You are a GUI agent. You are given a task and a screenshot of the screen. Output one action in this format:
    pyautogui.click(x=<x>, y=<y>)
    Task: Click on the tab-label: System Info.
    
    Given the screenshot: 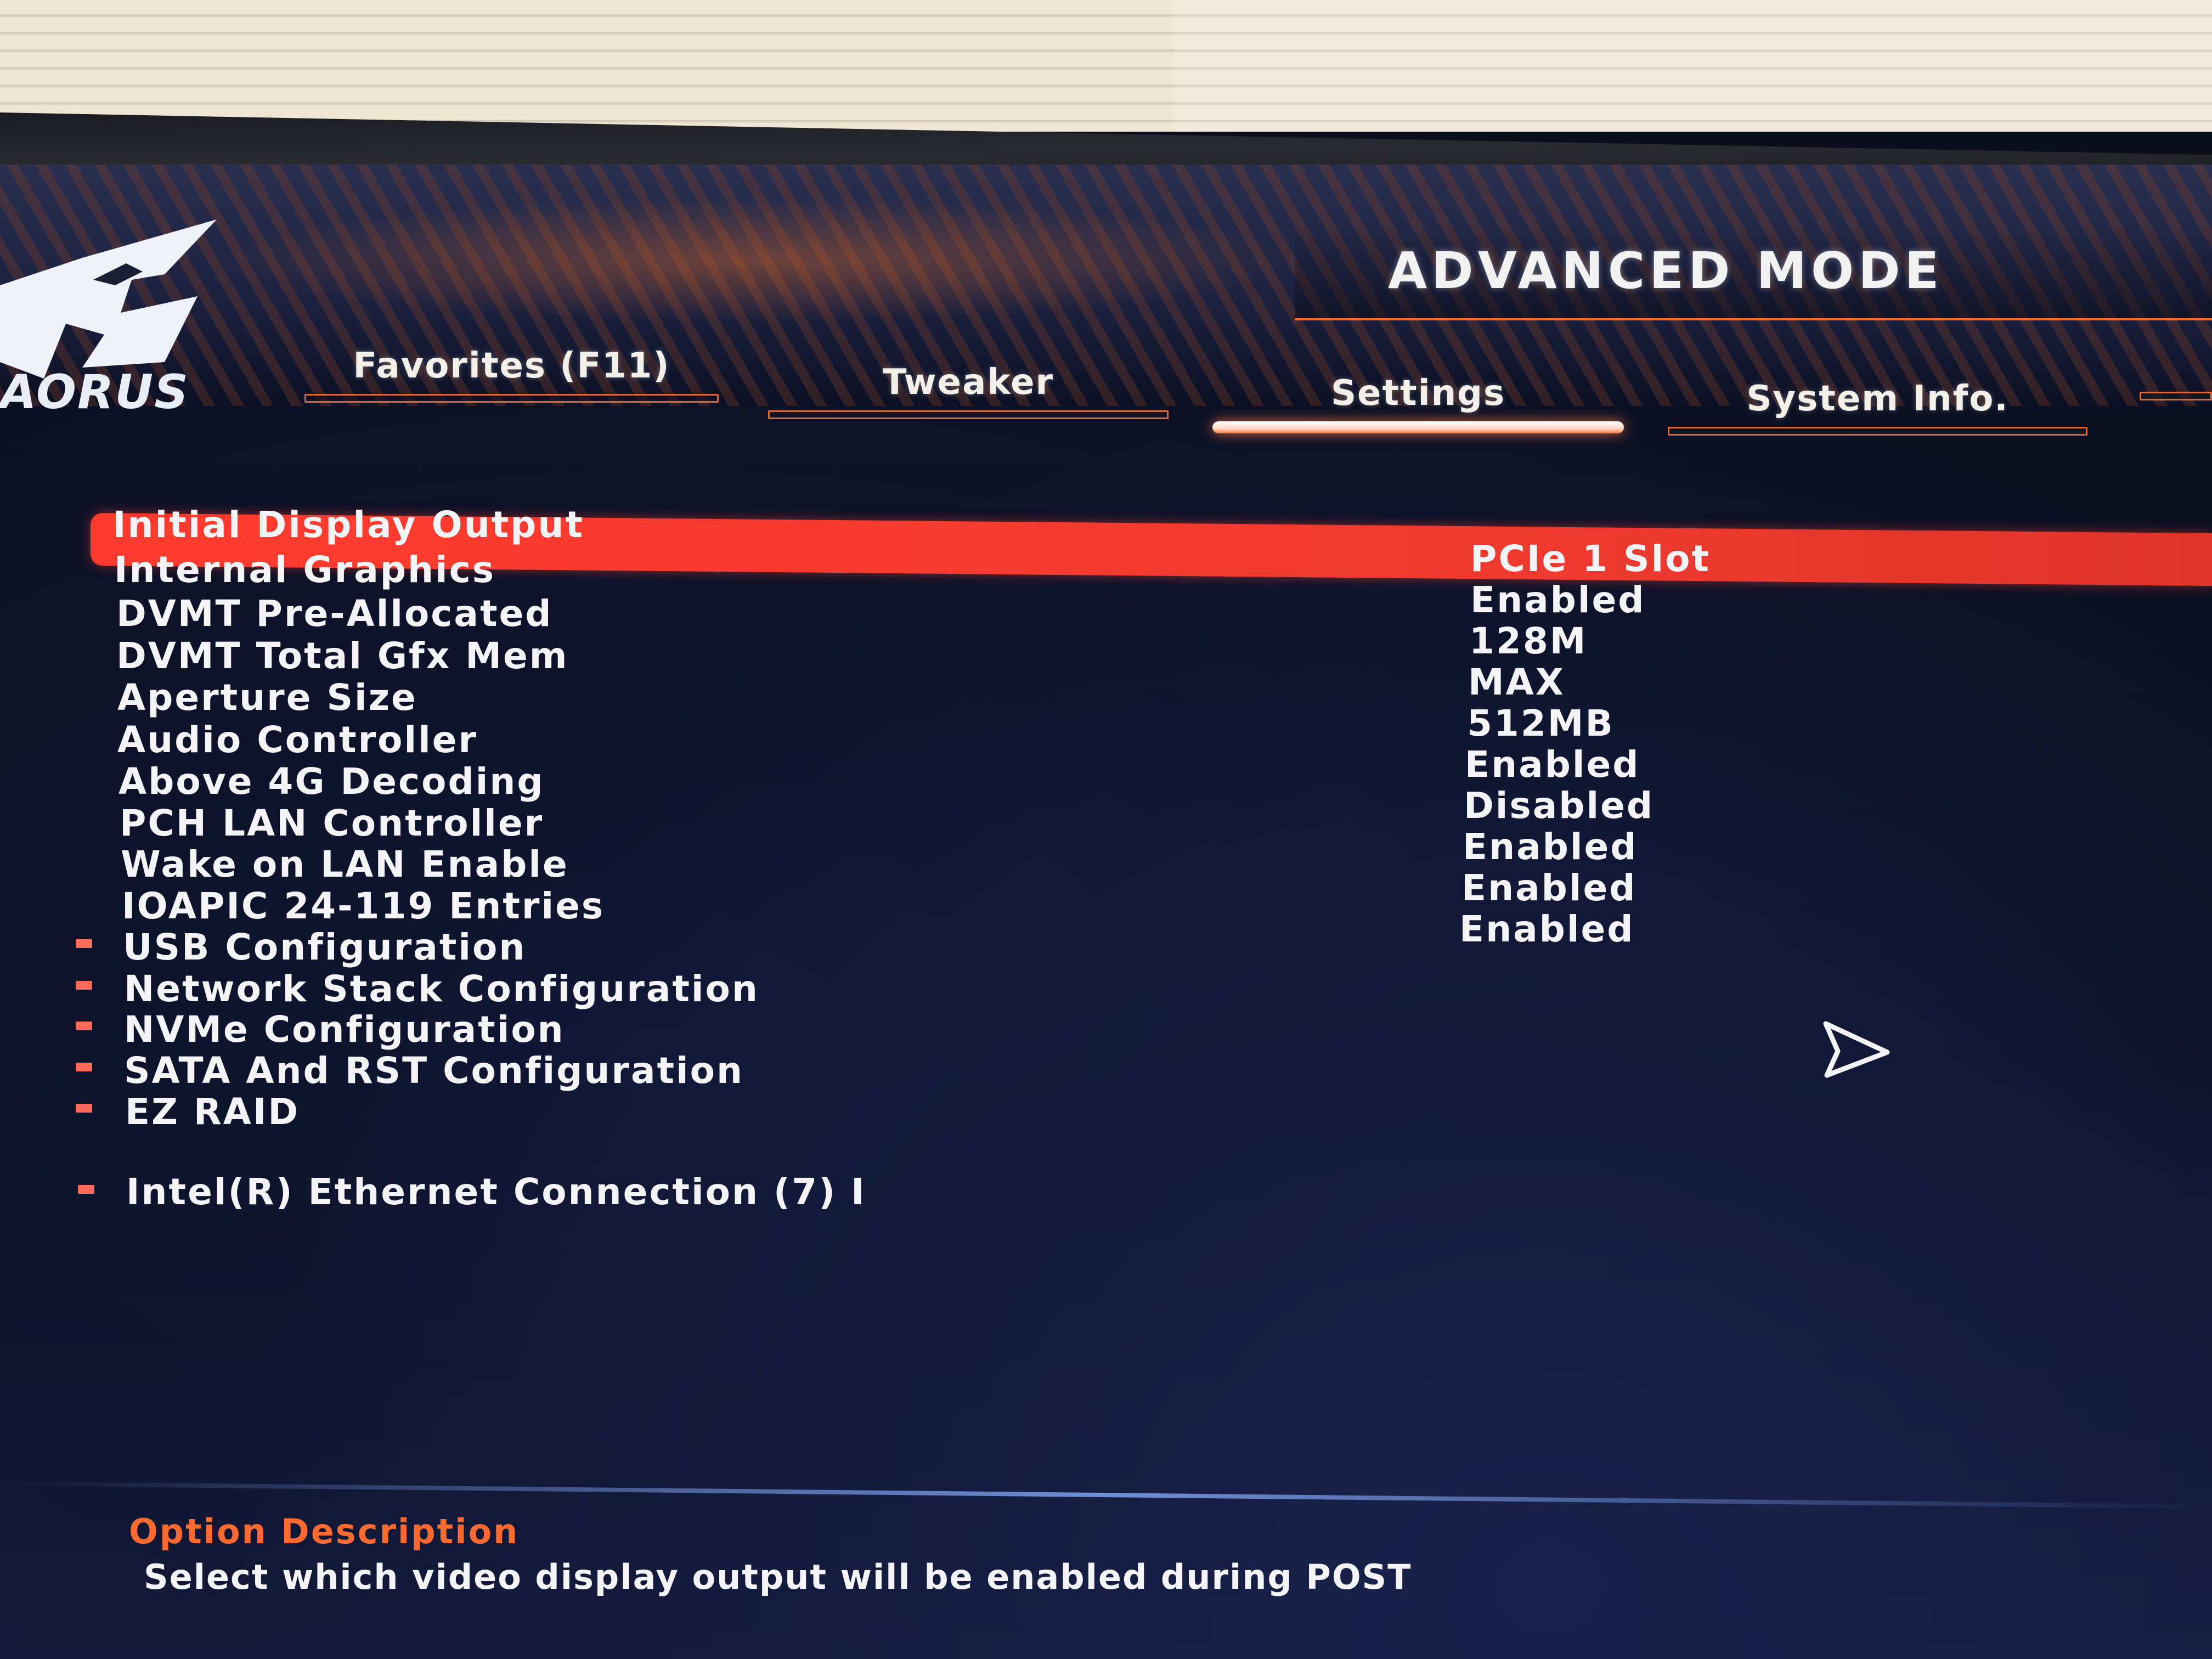 What is the action you would take?
    pyautogui.click(x=1878, y=399)
    